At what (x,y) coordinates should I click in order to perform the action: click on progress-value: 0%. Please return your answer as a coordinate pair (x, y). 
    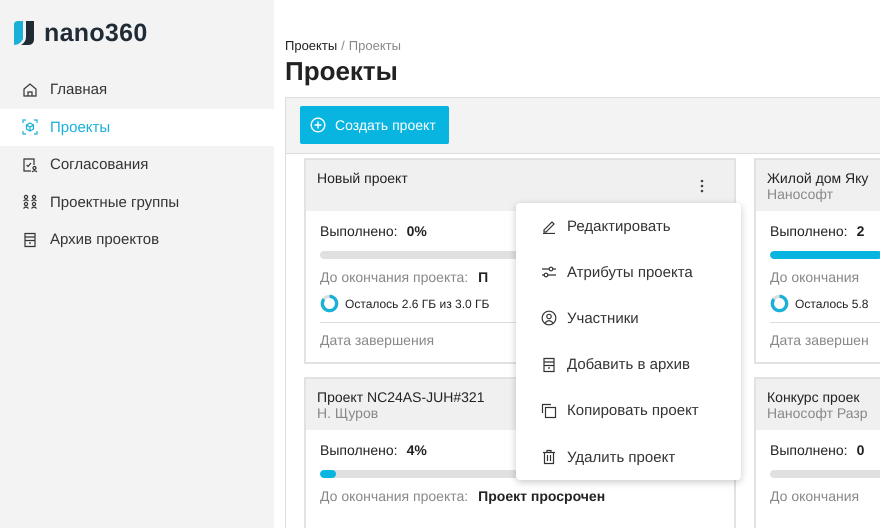
    Looking at the image, I should click on (416, 231).